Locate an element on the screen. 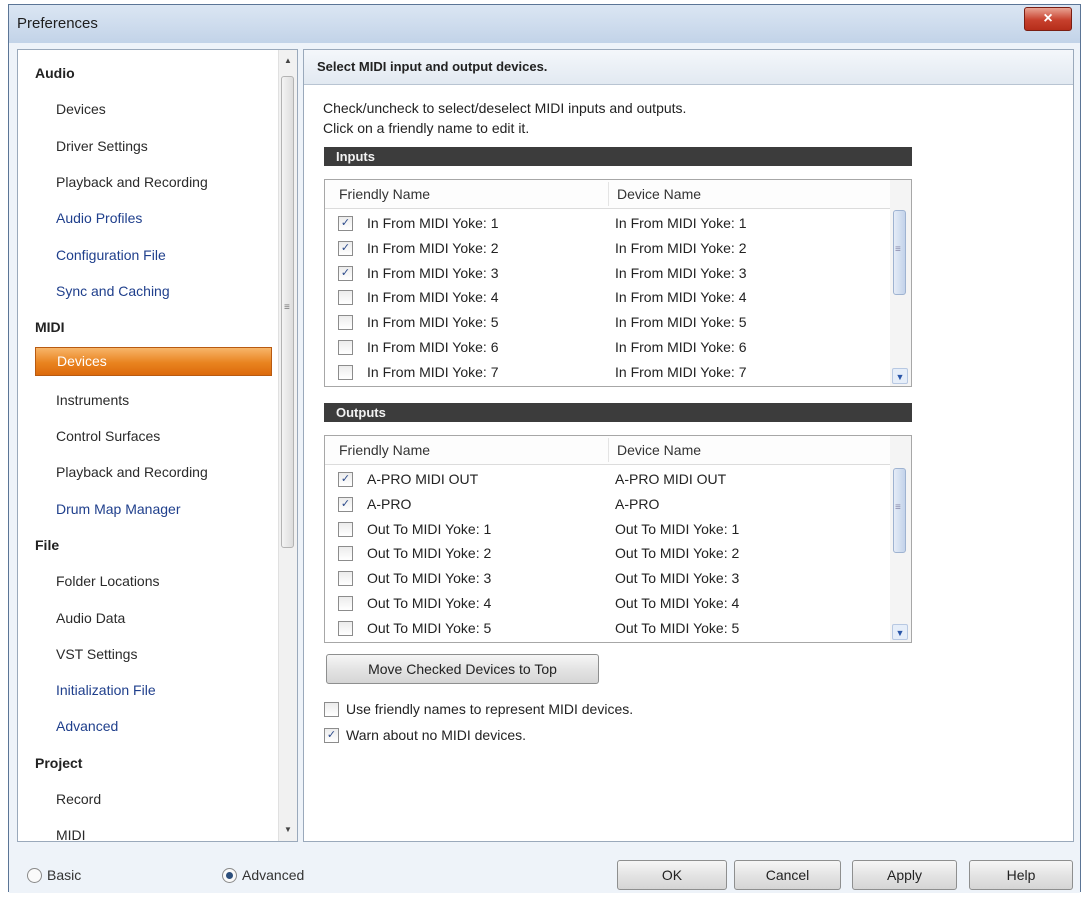 The height and width of the screenshot is (898, 1087). outputs-scroll-thumb: ≡ is located at coordinates (899, 510).